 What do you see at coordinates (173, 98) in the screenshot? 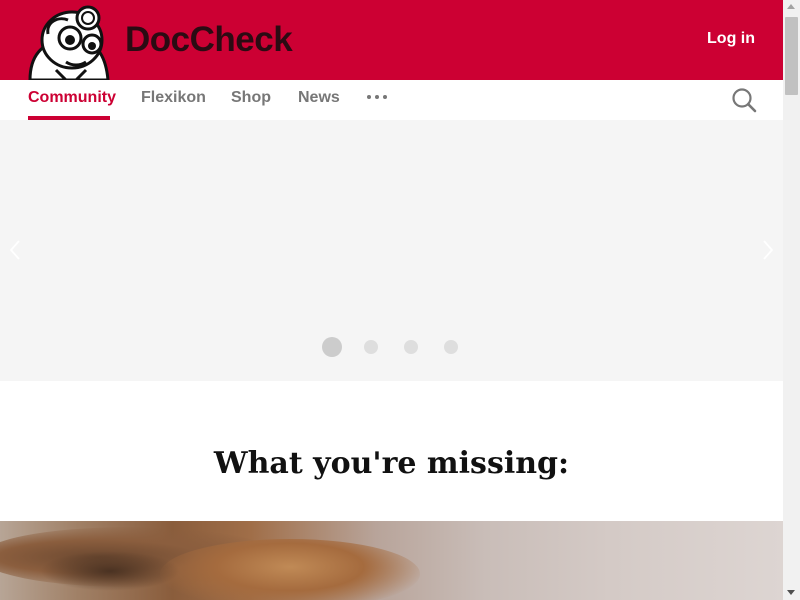
I see `nav-item-flexikon: Flexikon` at bounding box center [173, 98].